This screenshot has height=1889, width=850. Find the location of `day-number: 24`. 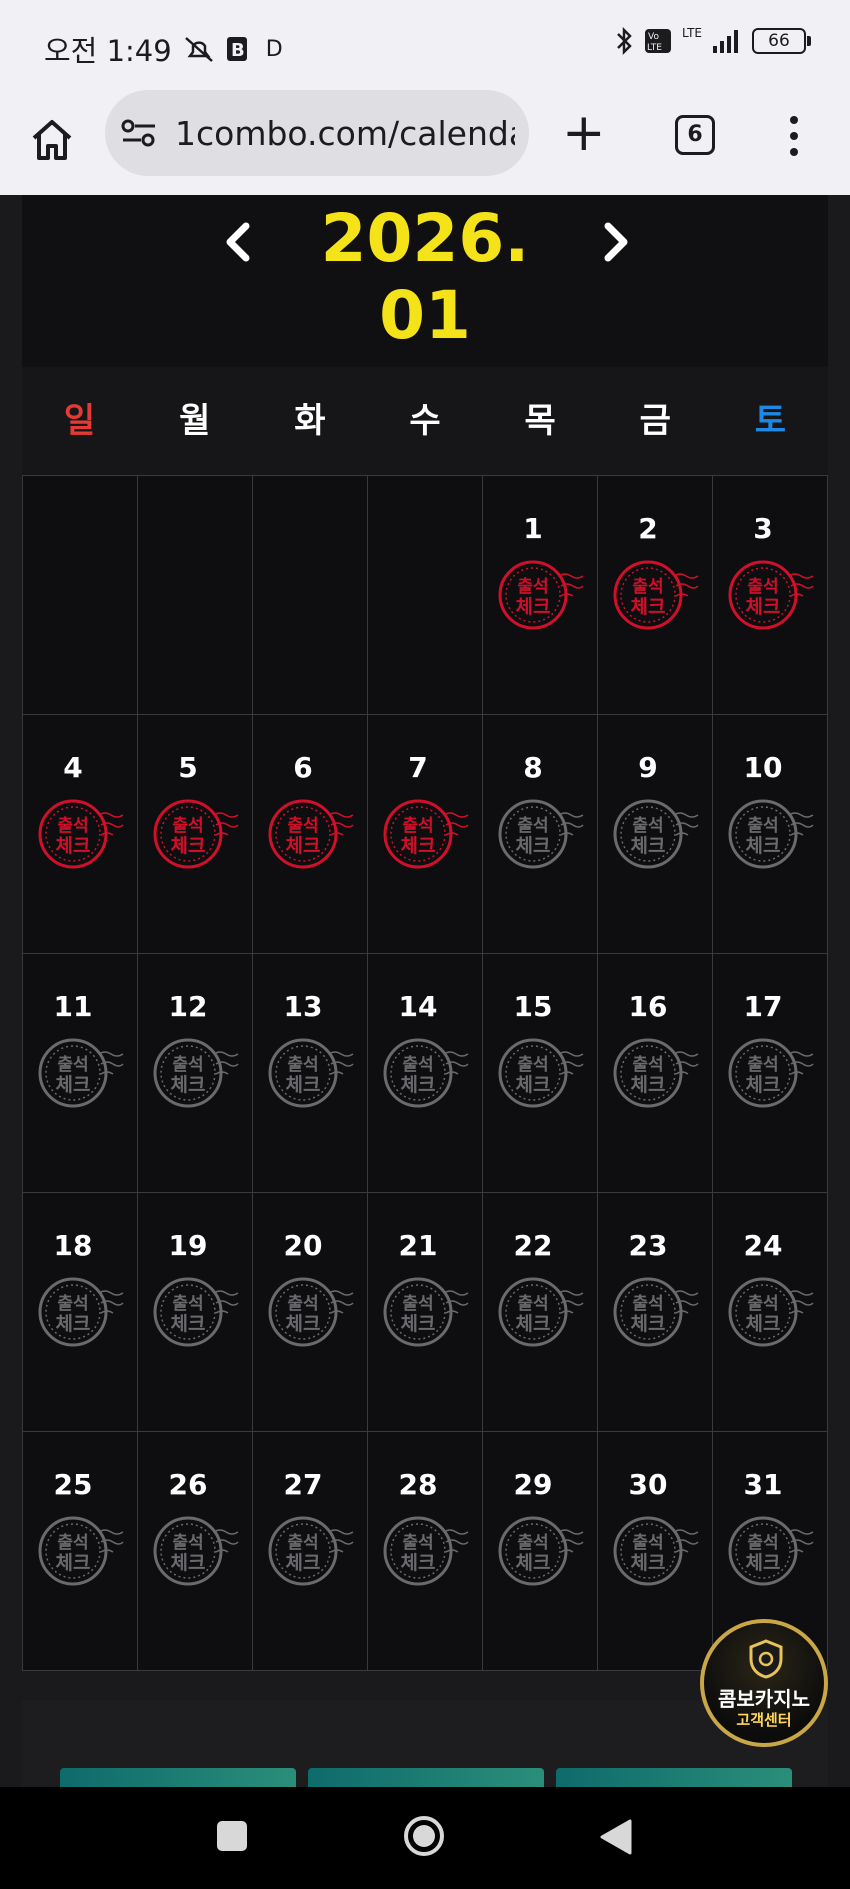

day-number: 24 is located at coordinates (763, 1245).